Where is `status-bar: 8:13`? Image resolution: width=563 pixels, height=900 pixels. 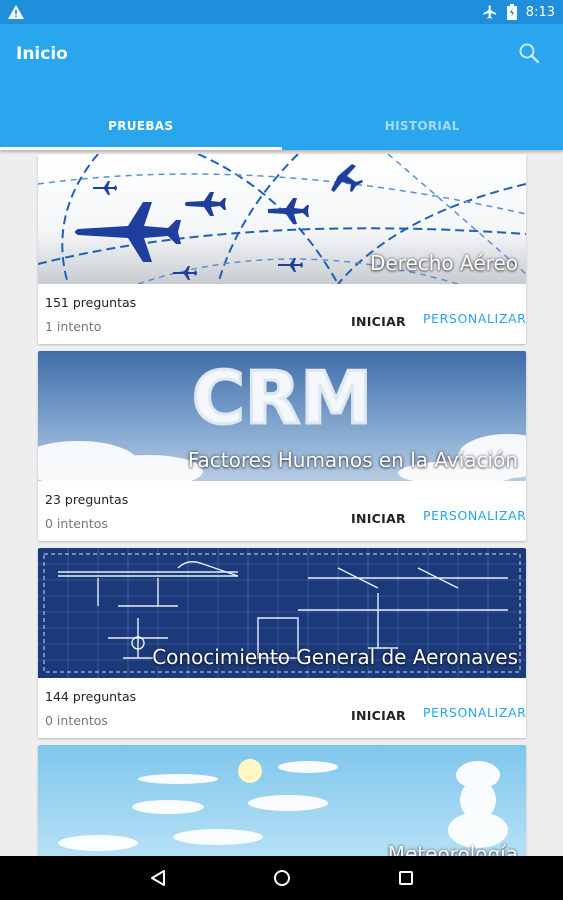
status-bar: 8:13 is located at coordinates (281, 12).